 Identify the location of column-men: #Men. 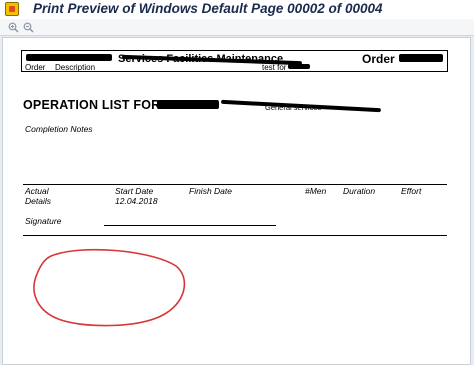
(316, 191).